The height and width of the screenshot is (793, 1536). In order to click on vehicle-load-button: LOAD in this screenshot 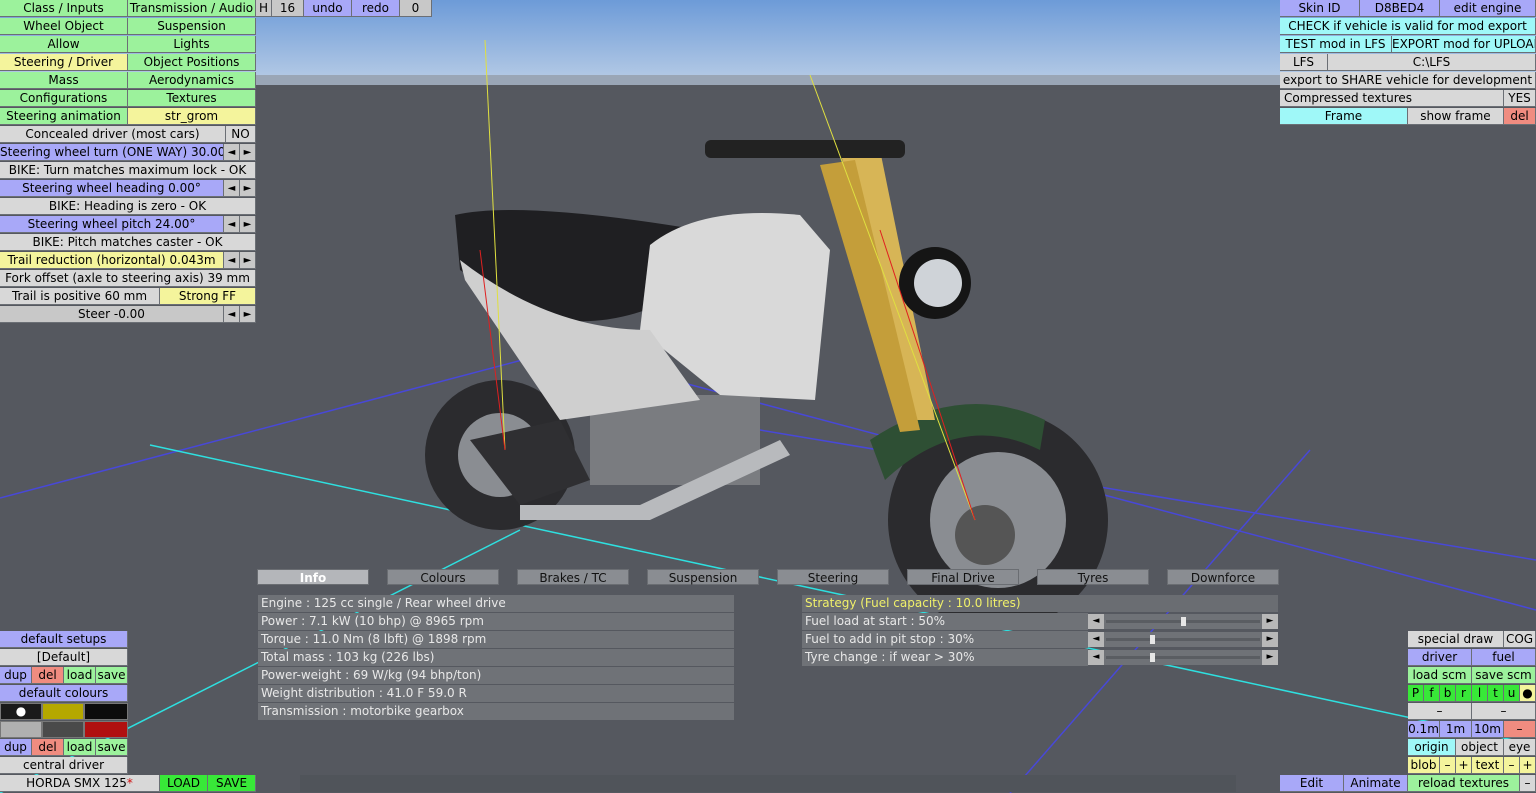, I will do `click(184, 783)`.